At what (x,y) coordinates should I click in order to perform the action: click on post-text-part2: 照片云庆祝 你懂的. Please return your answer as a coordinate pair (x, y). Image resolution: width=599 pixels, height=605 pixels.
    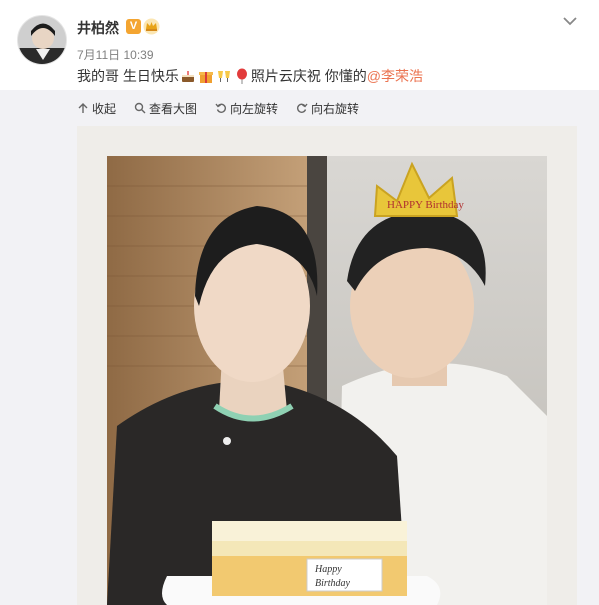
    Looking at the image, I should click on (308, 76).